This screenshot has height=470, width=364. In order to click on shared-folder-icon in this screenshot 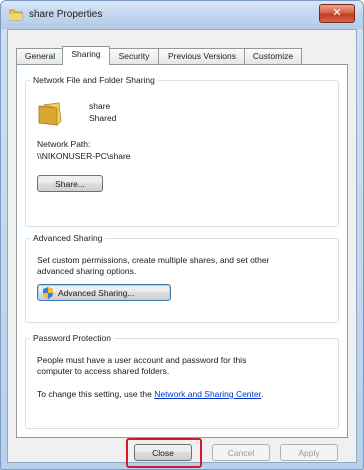, I will do `click(50, 114)`.